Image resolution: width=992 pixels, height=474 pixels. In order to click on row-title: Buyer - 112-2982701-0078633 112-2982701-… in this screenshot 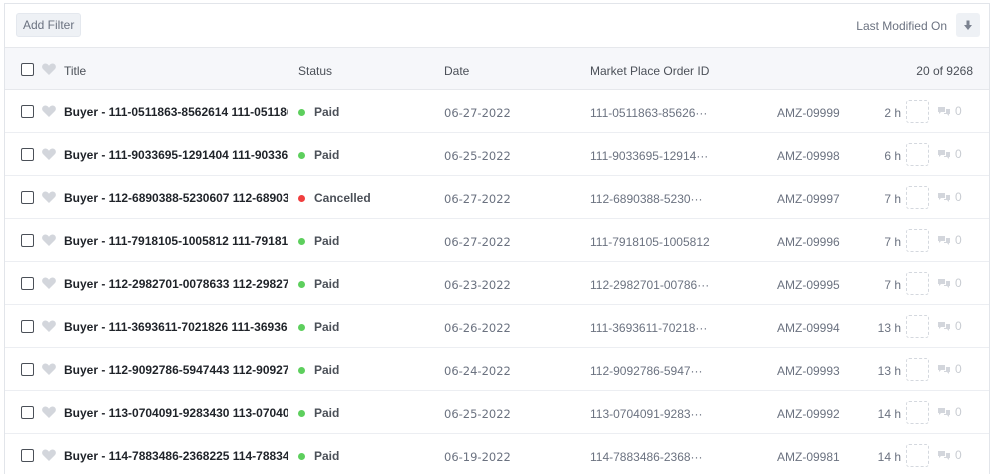, I will do `click(176, 284)`.